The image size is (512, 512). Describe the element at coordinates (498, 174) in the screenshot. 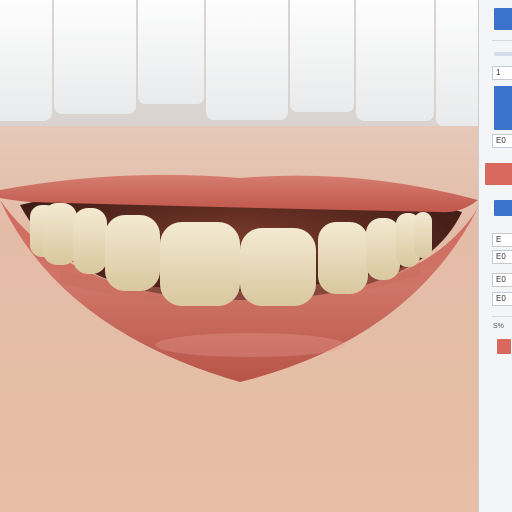

I see `accent-color-swatch` at that location.